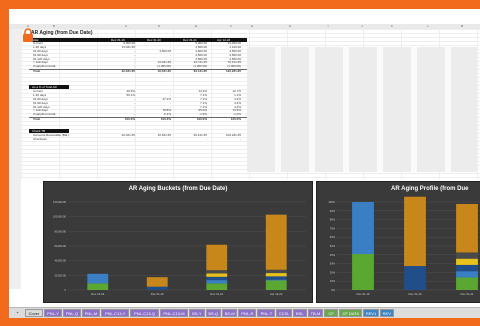 Image resolution: width=480 pixels, height=326 pixels. What do you see at coordinates (371, 313) in the screenshot?
I see `sheet-tab: REV1` at bounding box center [371, 313].